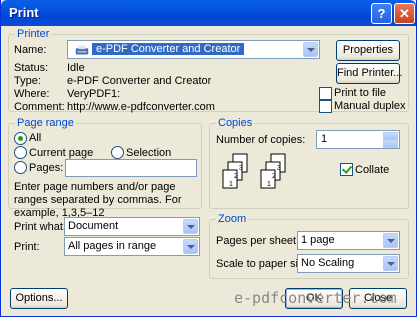  What do you see at coordinates (358, 139) in the screenshot?
I see `number-of-copies-spinner: 1` at bounding box center [358, 139].